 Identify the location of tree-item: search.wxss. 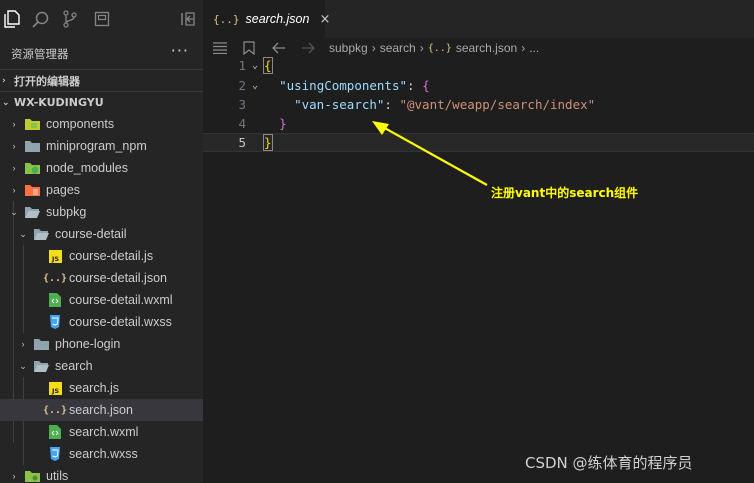
(101, 454).